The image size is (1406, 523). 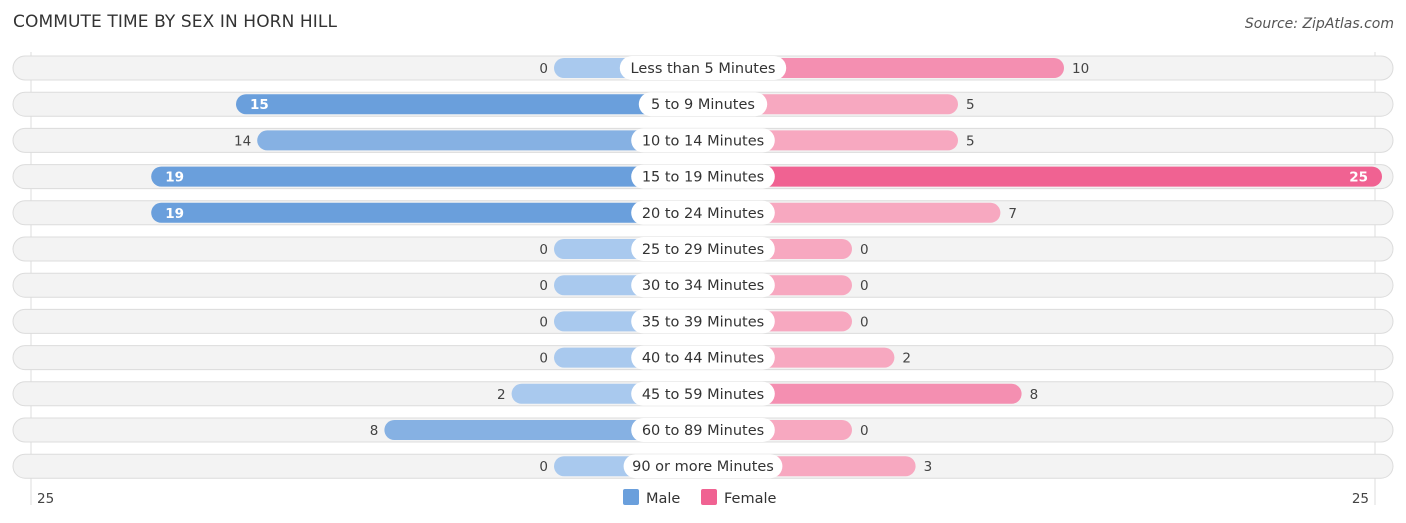 I want to click on axis-label-right: 25, so click(x=1360, y=499).